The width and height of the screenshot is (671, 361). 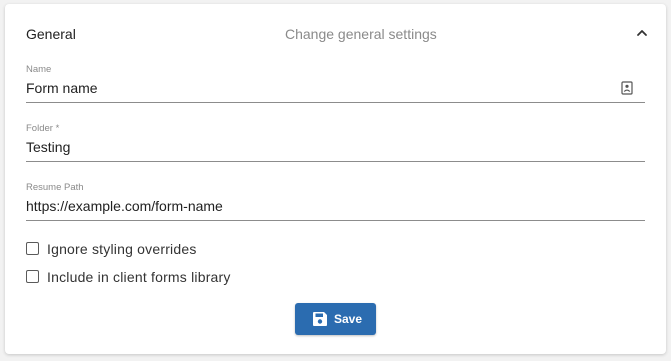 I want to click on folder-input, so click(x=316, y=147).